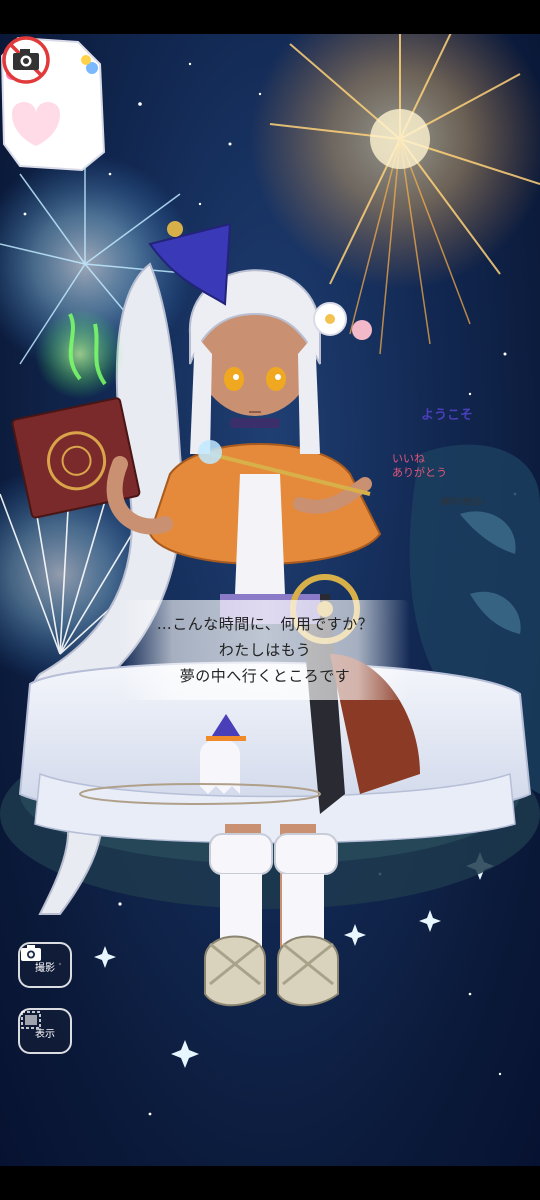  I want to click on display-button: 表示, so click(45, 1031).